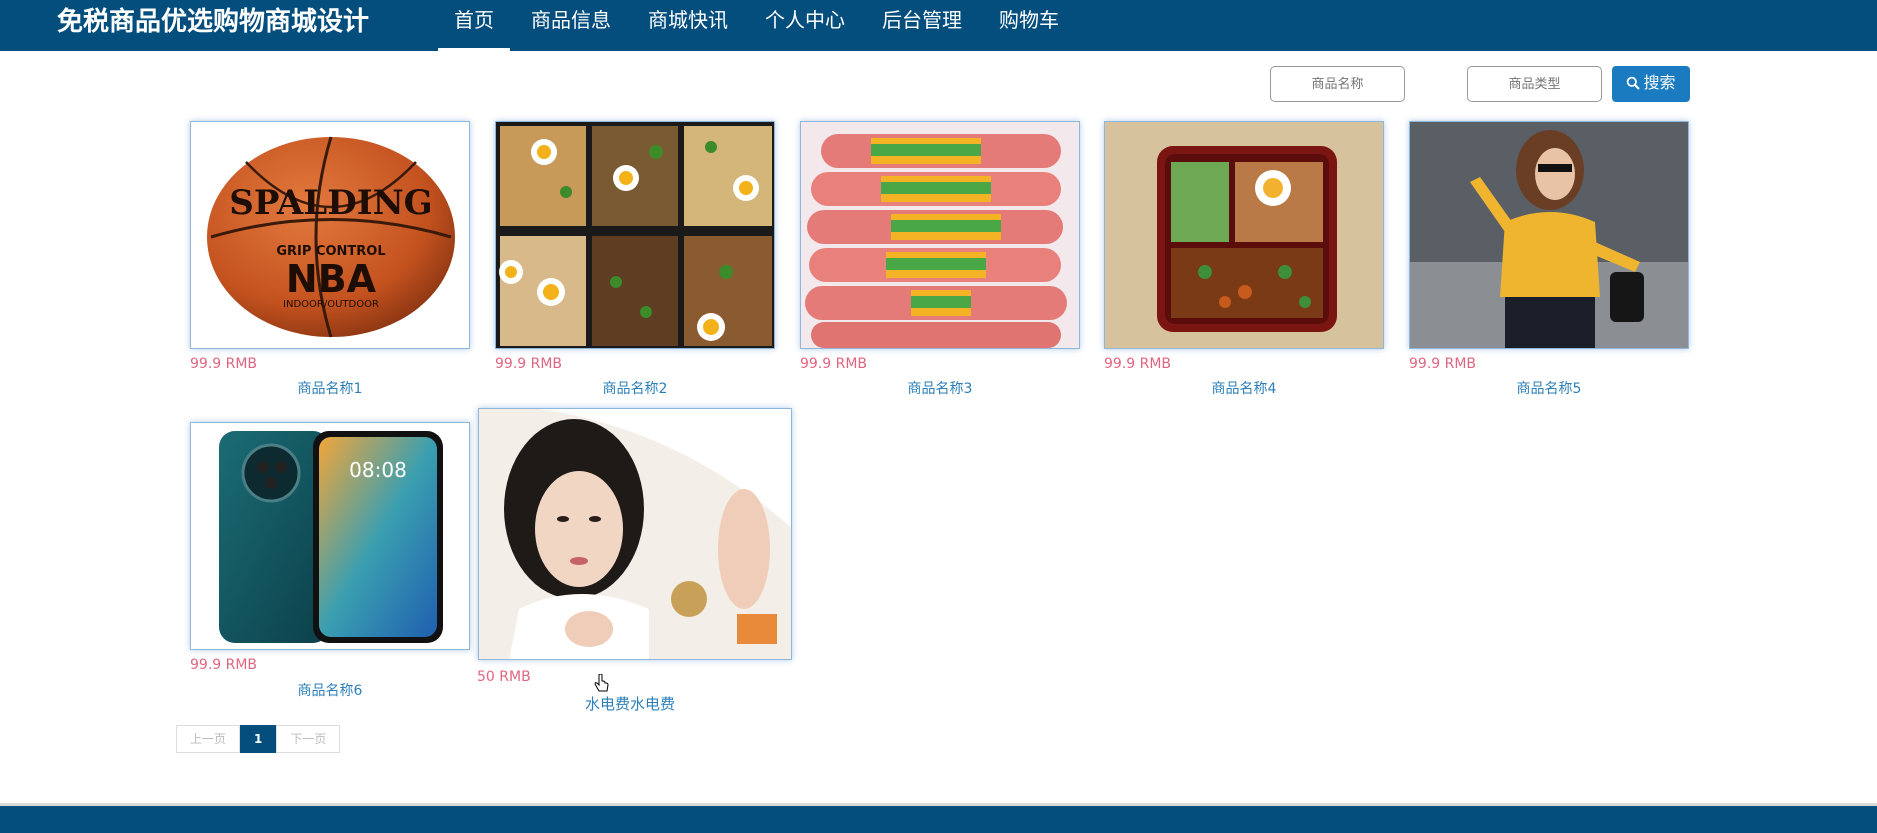 The height and width of the screenshot is (833, 1877). What do you see at coordinates (1337, 84) in the screenshot?
I see `product-name-search-input` at bounding box center [1337, 84].